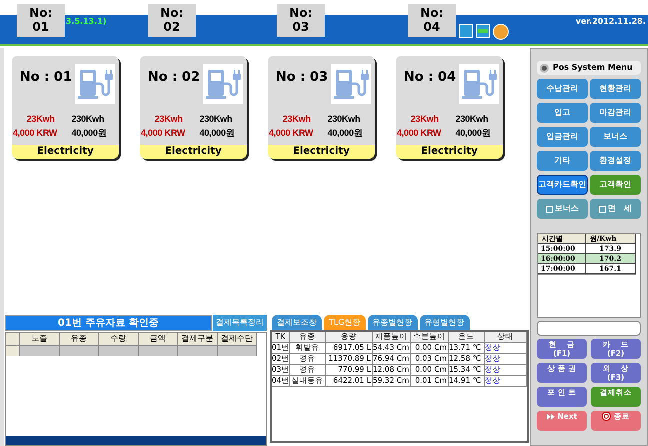  What do you see at coordinates (432, 20) in the screenshot?
I see `nozzle-tab: No: 04` at bounding box center [432, 20].